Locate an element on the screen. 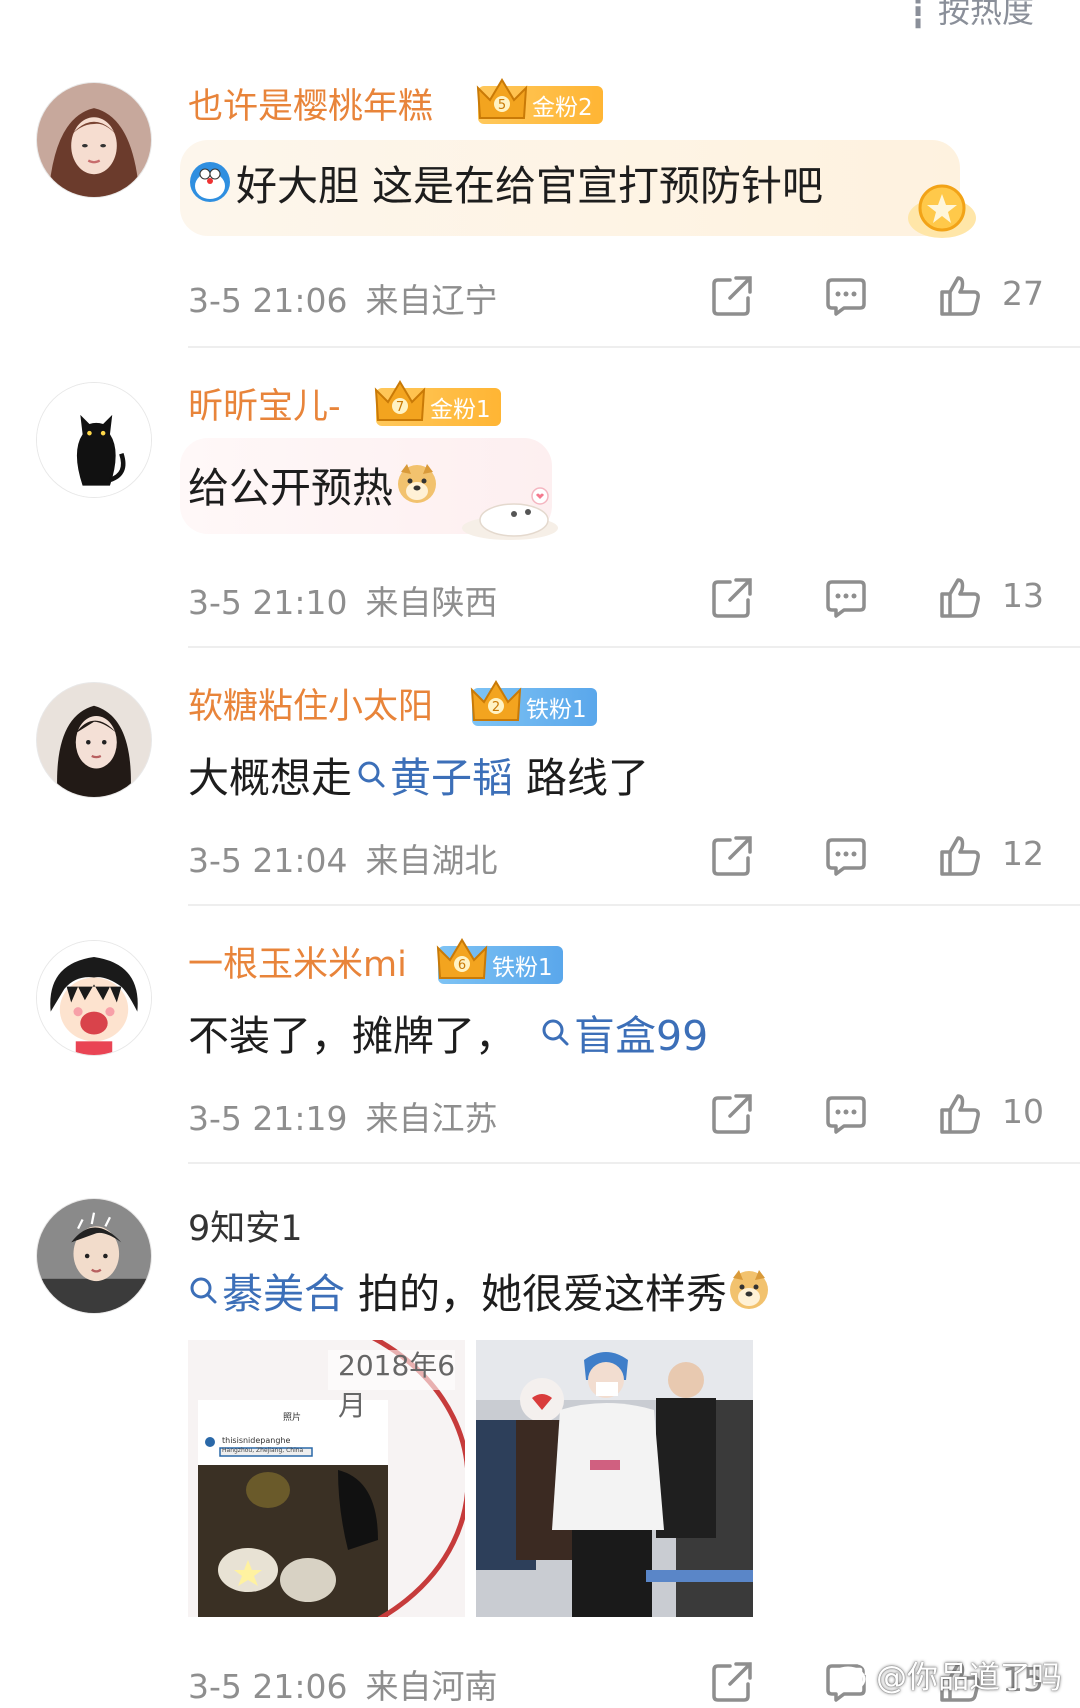 The height and width of the screenshot is (1708, 1080). crown-icon: 7 is located at coordinates (400, 400).